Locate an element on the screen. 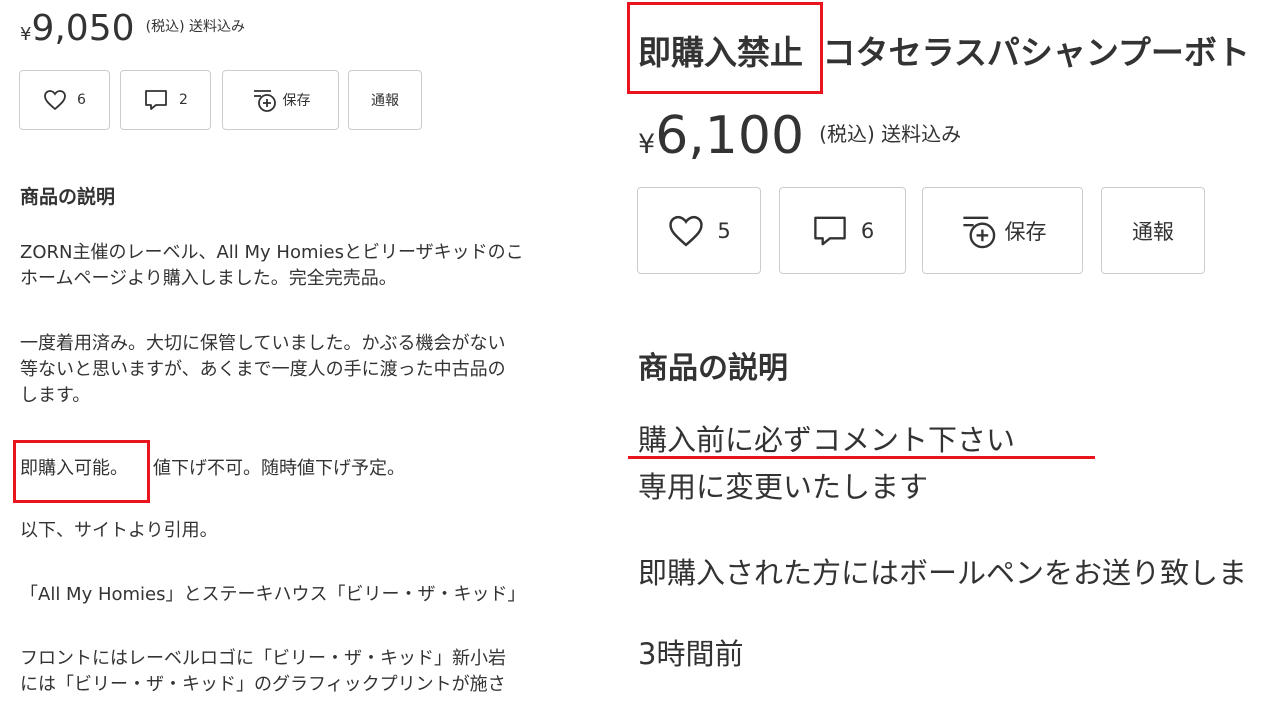  price-amount: 9,050 is located at coordinates (83, 28).